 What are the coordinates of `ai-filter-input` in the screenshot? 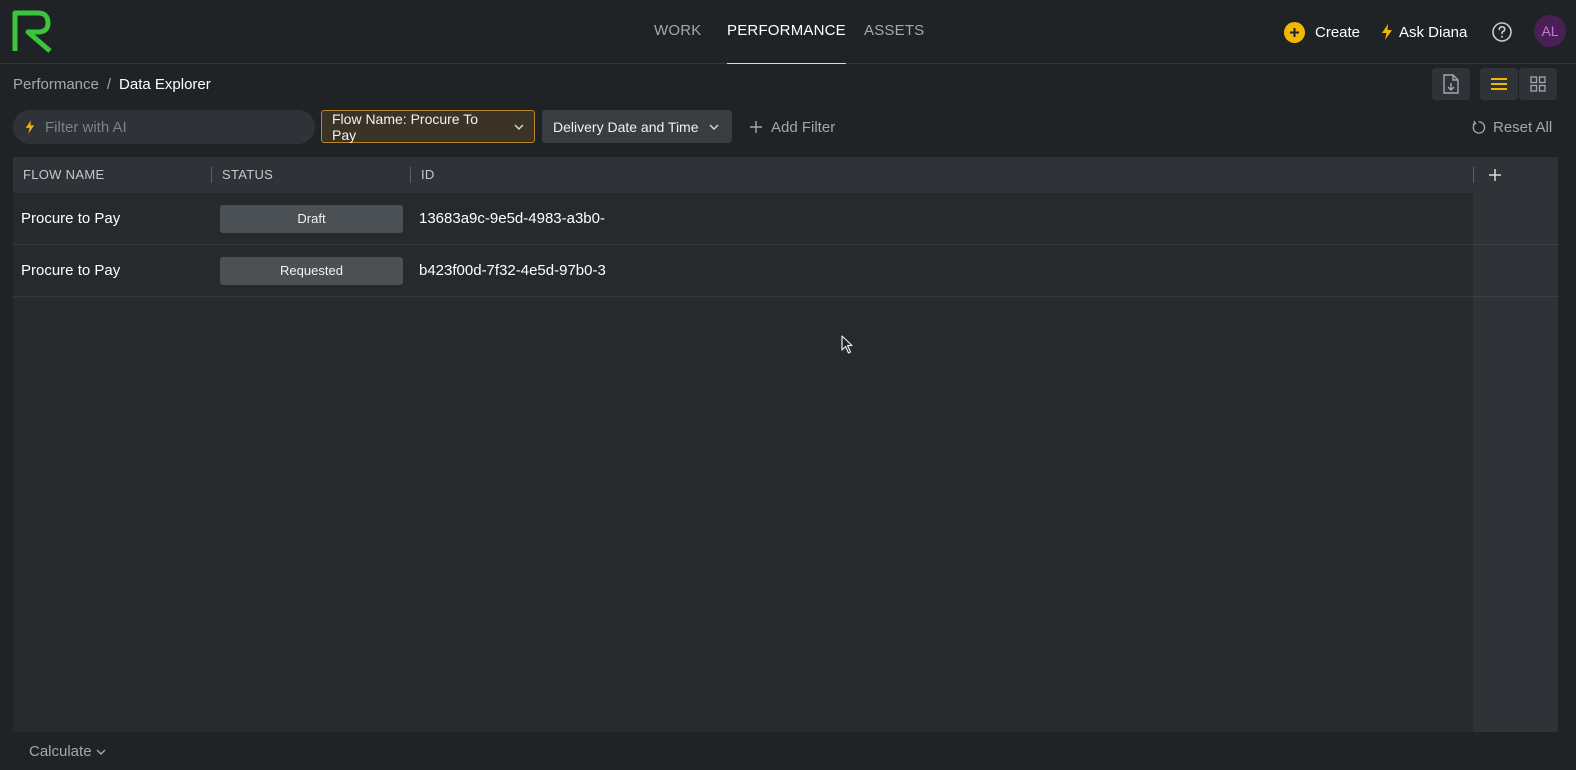 It's located at (165, 127).